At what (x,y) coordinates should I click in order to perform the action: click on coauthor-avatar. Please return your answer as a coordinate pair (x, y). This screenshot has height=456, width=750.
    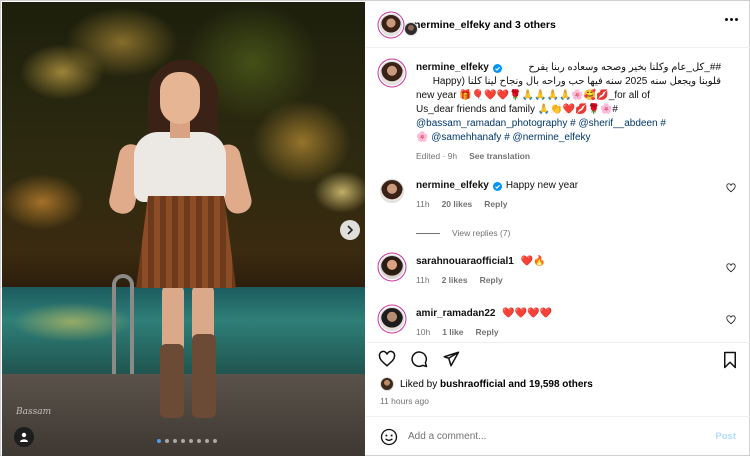
    Looking at the image, I should click on (411, 28).